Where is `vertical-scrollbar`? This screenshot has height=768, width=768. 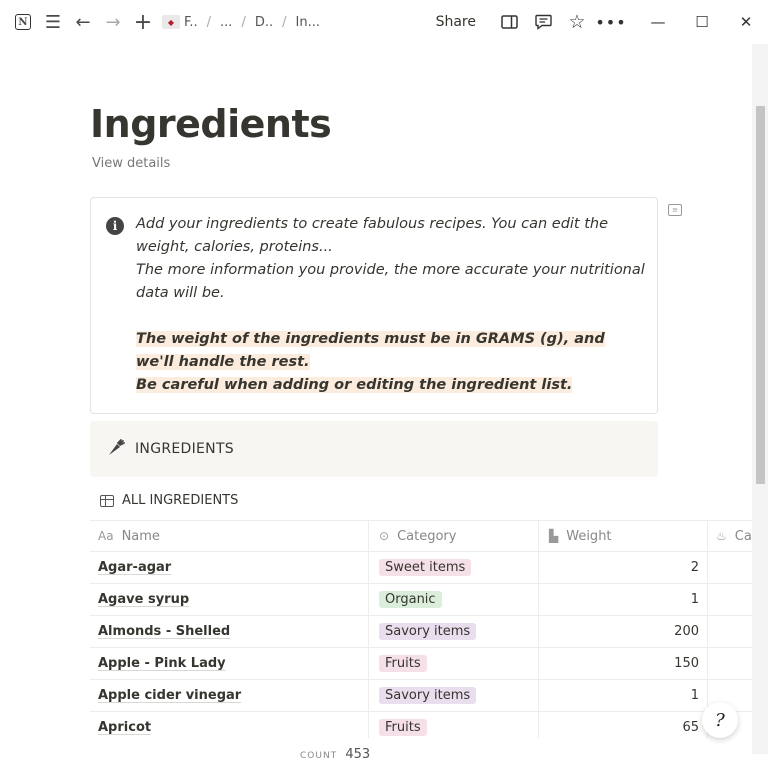
vertical-scrollbar is located at coordinates (760, 399).